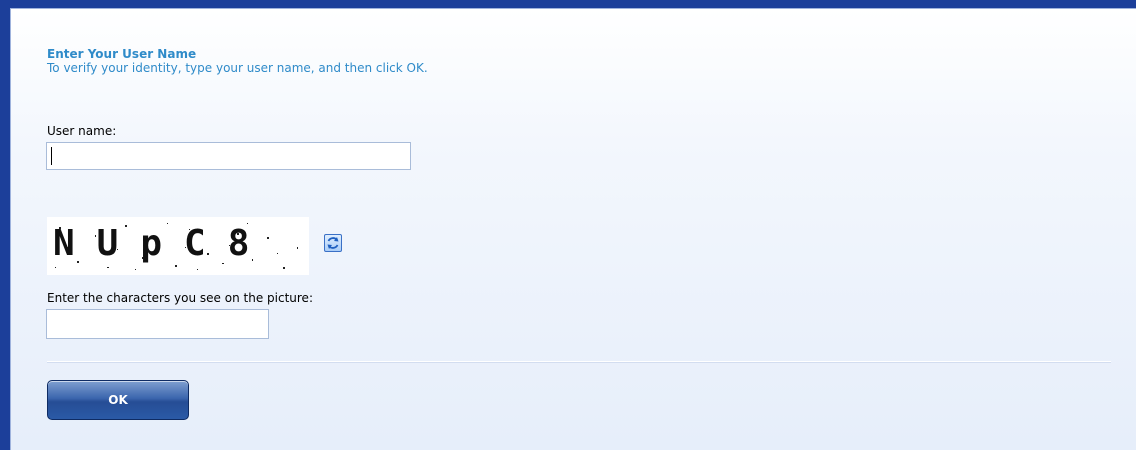 The image size is (1136, 450). I want to click on refresh-captcha-button, so click(333, 243).